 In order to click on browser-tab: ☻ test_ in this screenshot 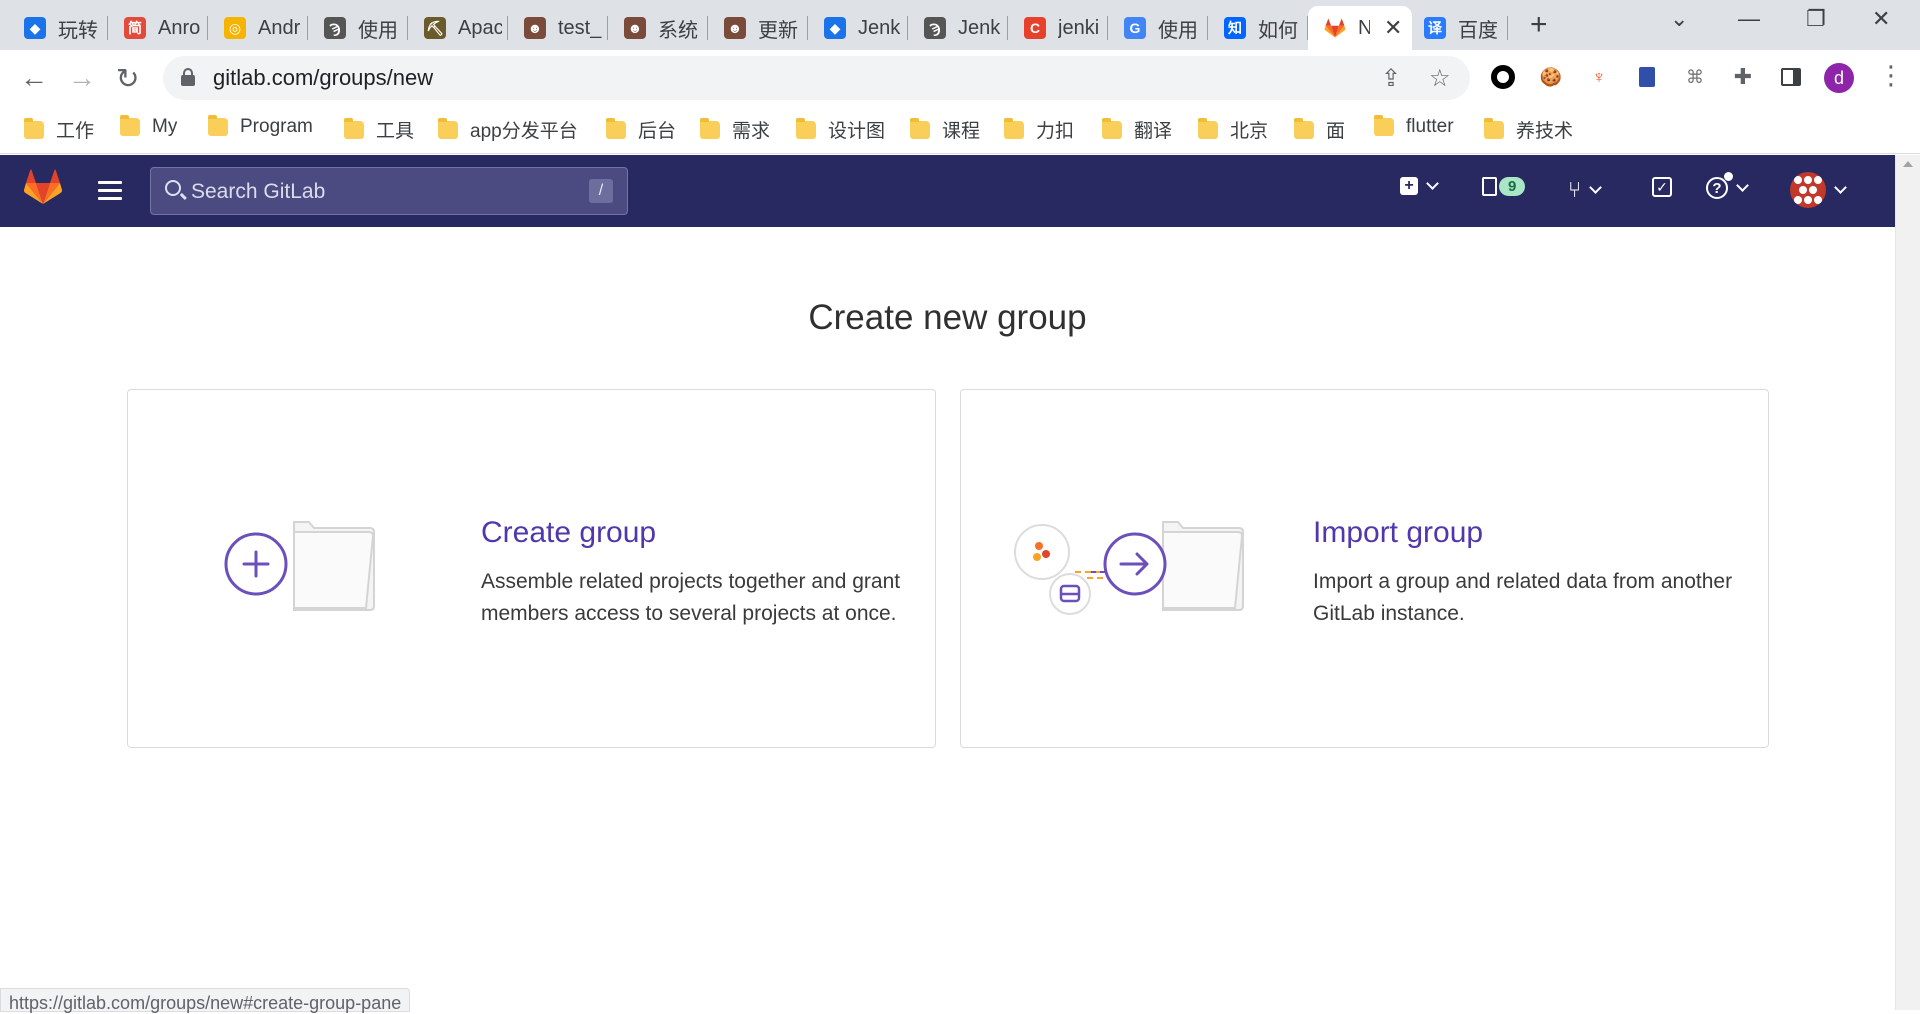, I will do `click(558, 28)`.